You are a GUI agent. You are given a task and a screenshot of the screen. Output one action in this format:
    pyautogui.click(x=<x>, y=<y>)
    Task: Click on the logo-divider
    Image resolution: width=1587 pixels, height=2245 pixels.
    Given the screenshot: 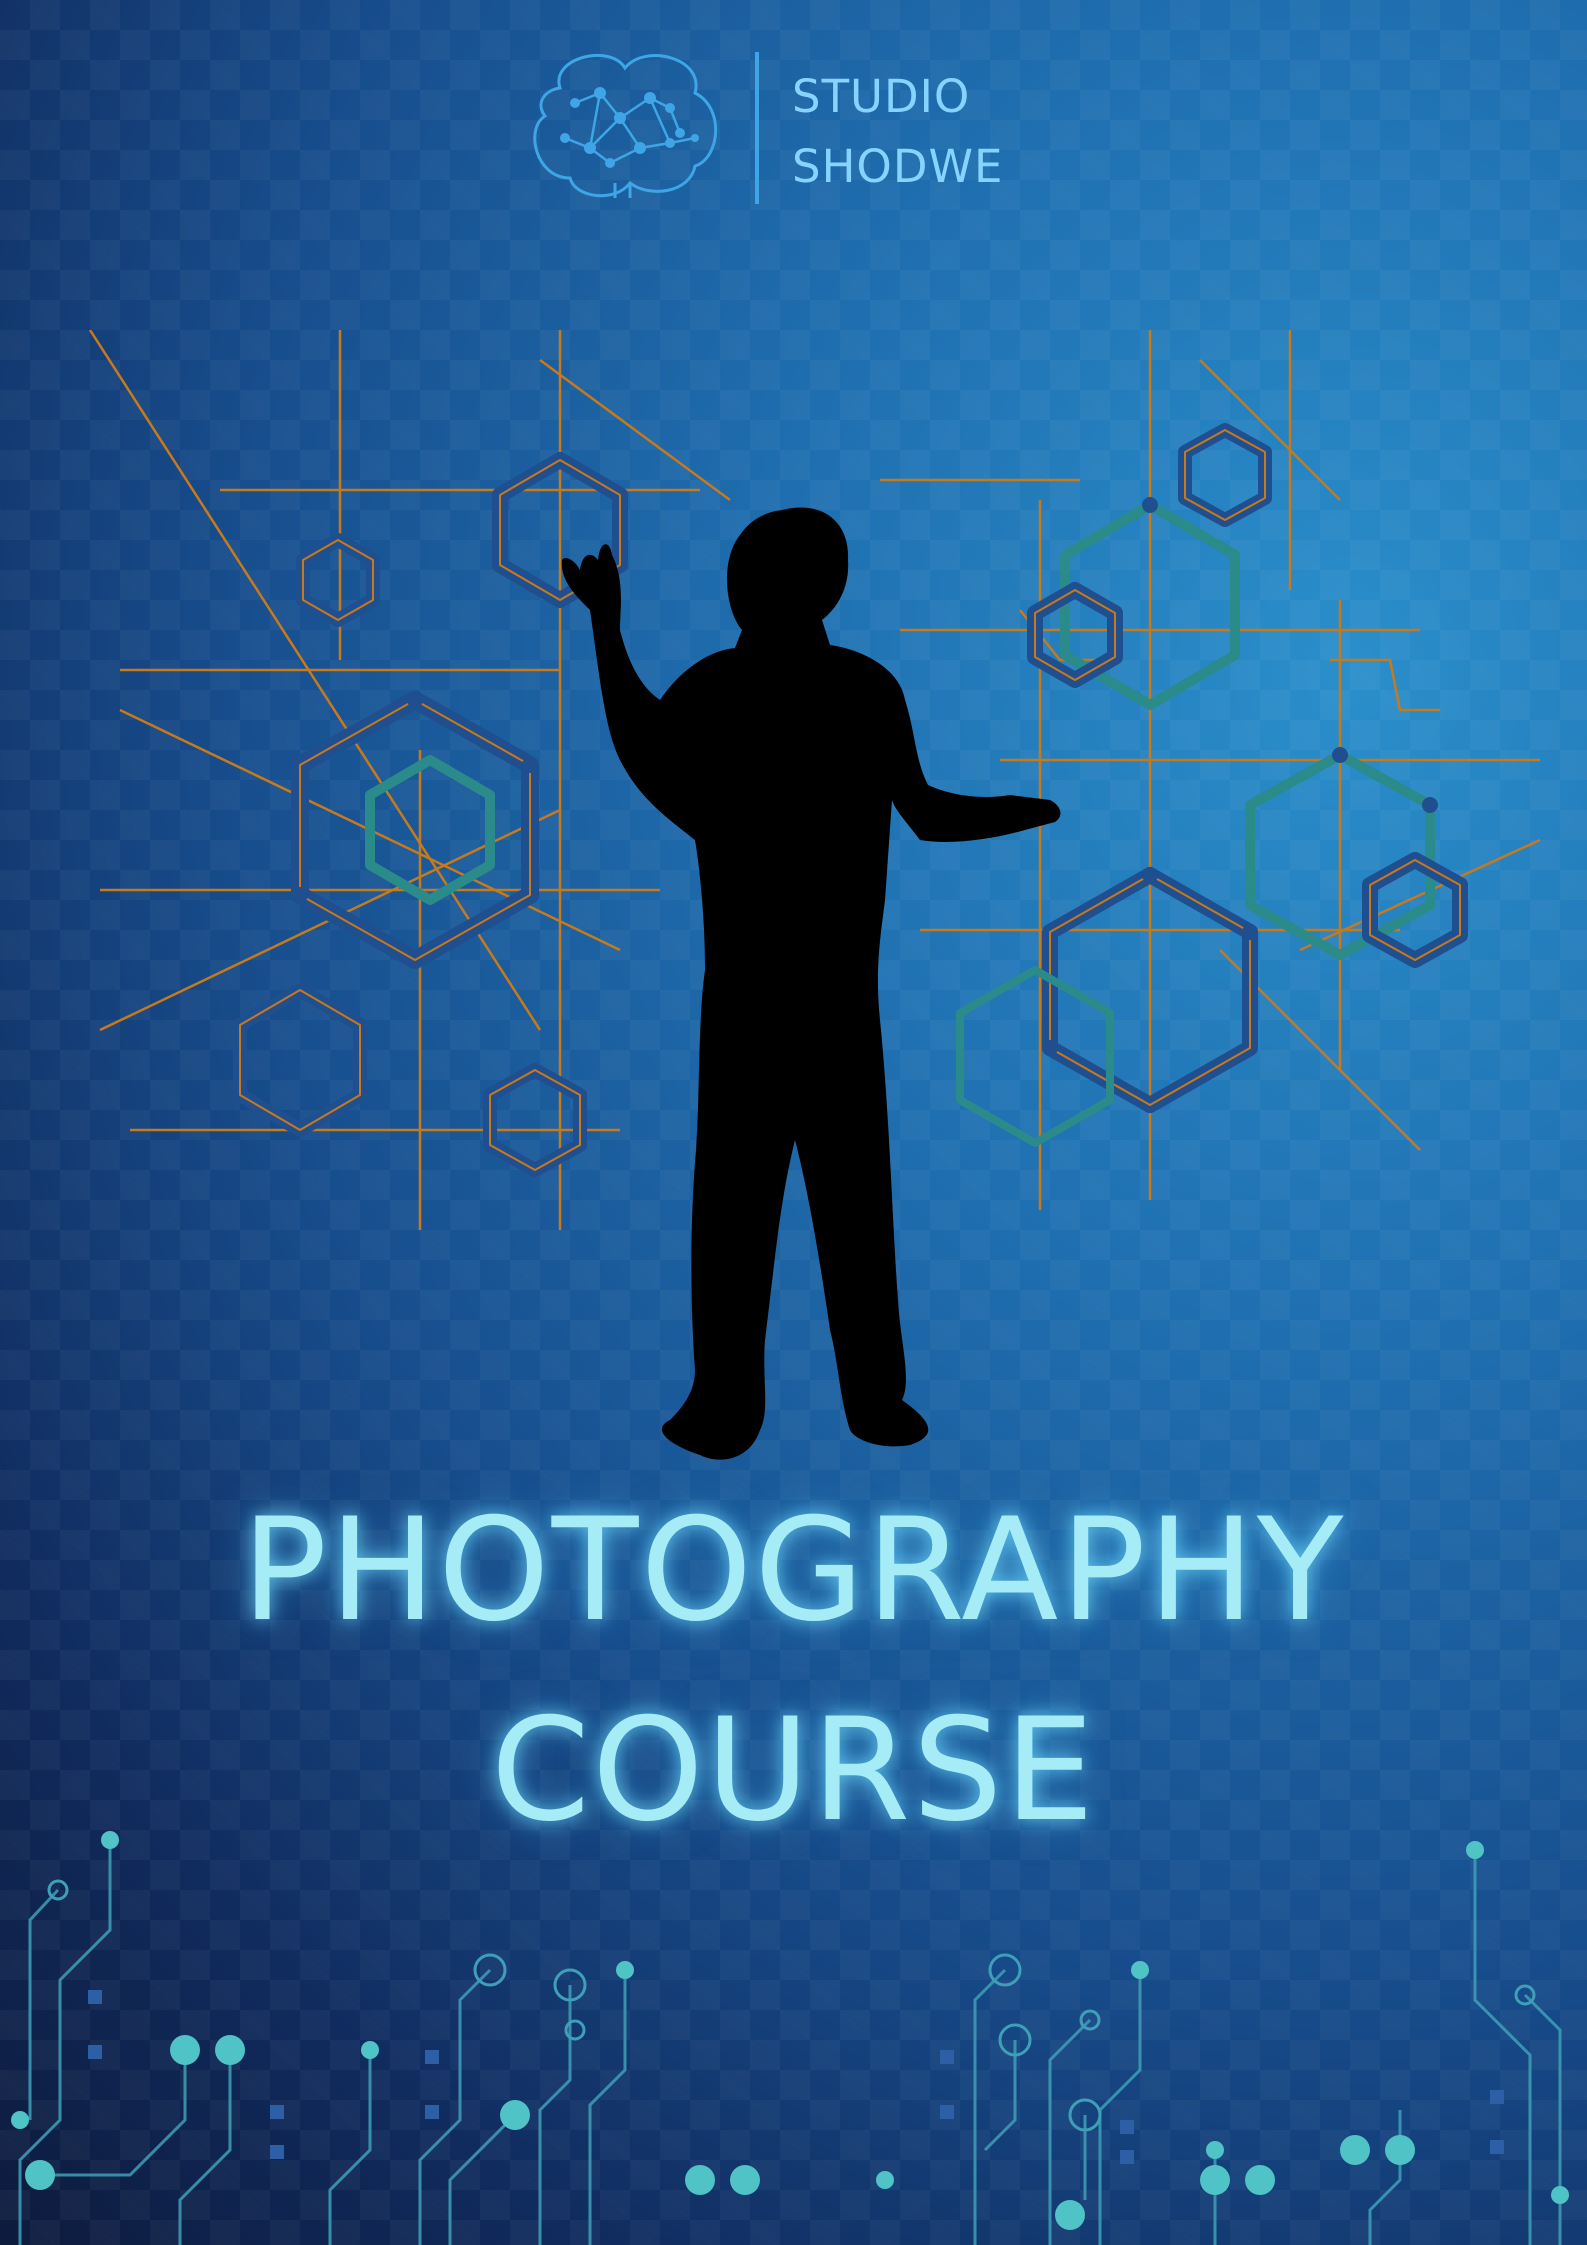 What is the action you would take?
    pyautogui.click(x=757, y=128)
    